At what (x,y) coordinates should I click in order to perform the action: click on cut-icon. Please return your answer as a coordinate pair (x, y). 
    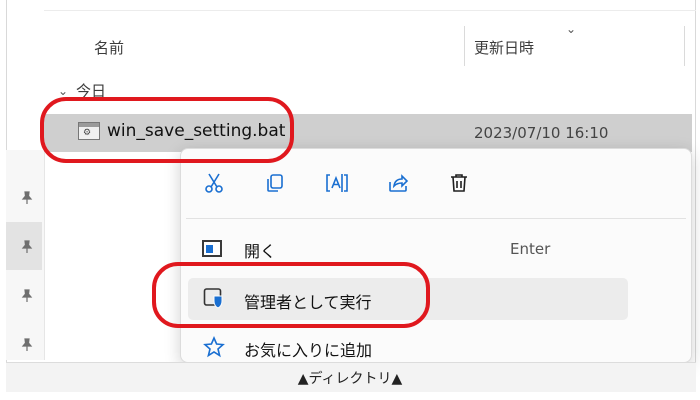
    Looking at the image, I should click on (214, 183).